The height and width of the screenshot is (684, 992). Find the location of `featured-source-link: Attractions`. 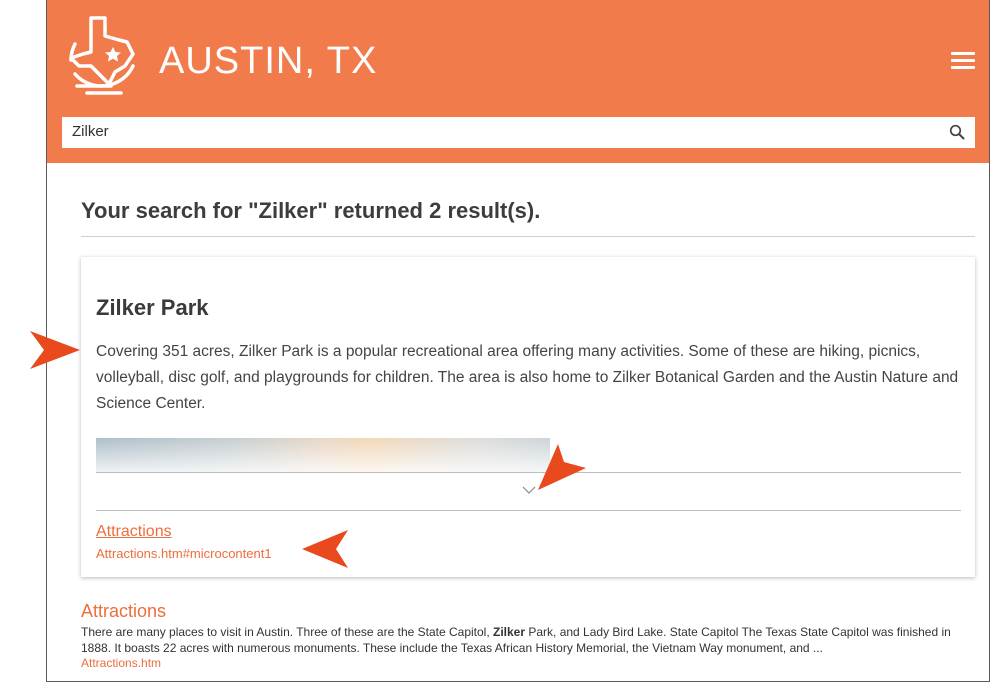

featured-source-link: Attractions is located at coordinates (134, 532).